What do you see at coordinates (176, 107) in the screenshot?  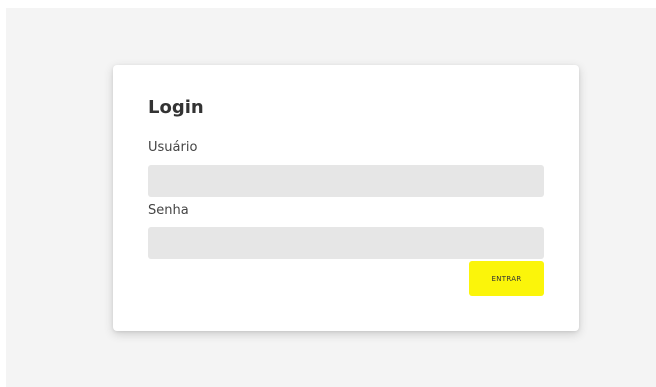 I see `login-title: Login` at bounding box center [176, 107].